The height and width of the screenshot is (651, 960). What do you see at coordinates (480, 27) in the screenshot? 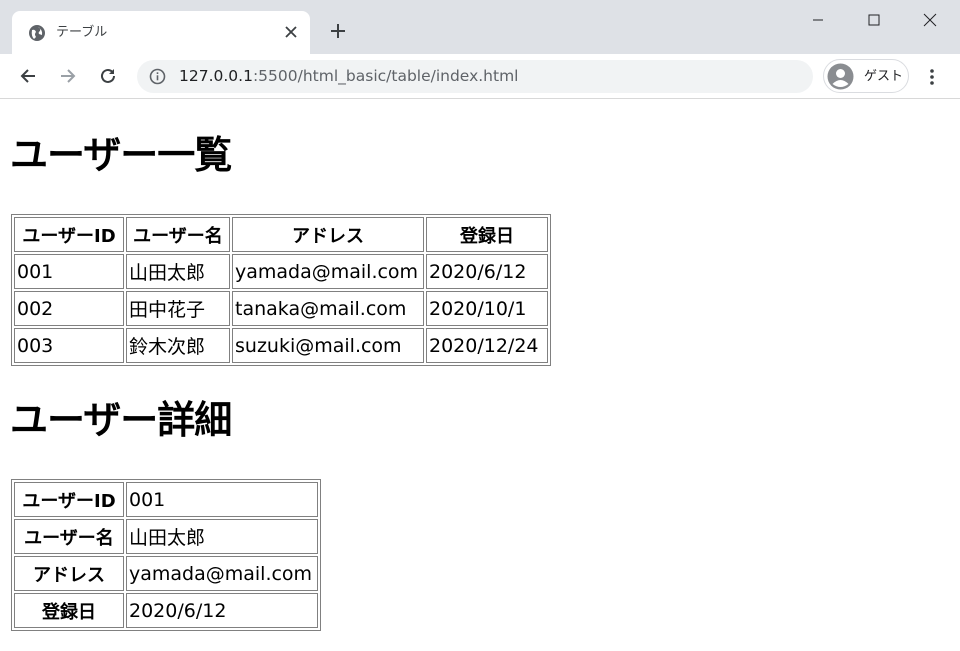
I see `browser-titlebar: テーブル` at bounding box center [480, 27].